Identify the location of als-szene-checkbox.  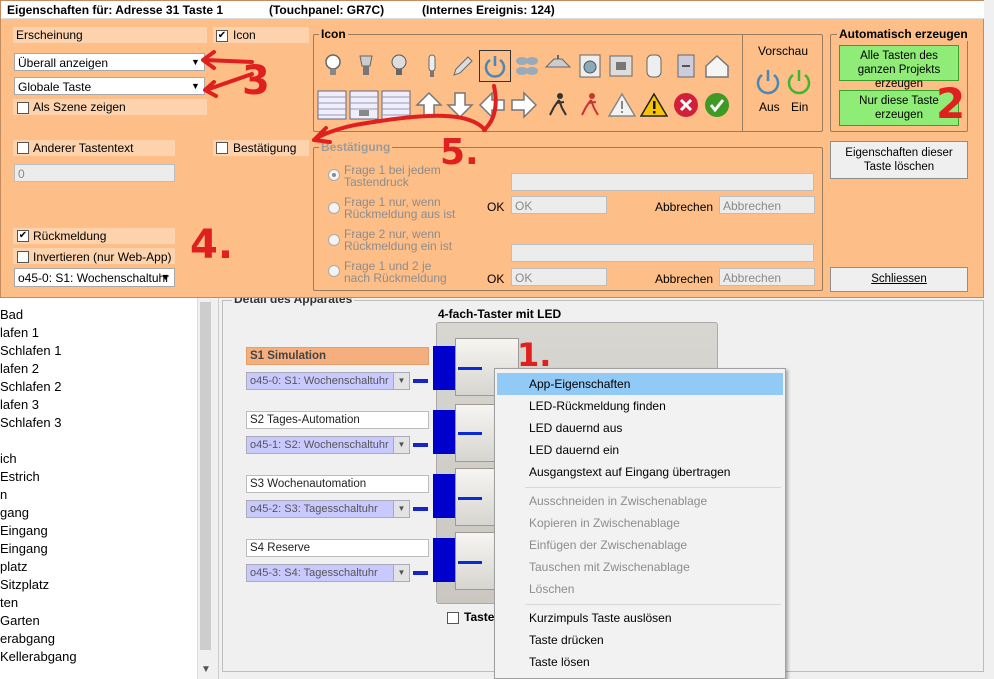
(23, 108).